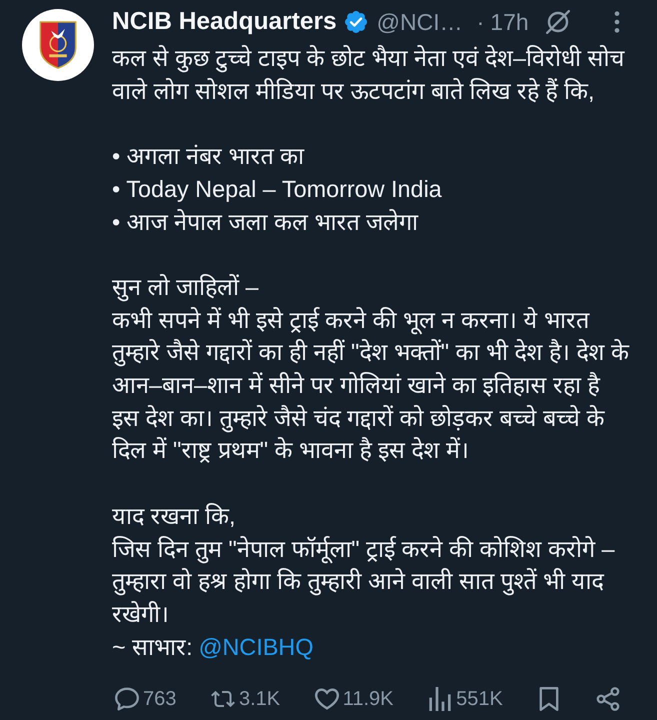 The width and height of the screenshot is (657, 720). What do you see at coordinates (245, 699) in the screenshot?
I see `repost-button: 3.1K` at bounding box center [245, 699].